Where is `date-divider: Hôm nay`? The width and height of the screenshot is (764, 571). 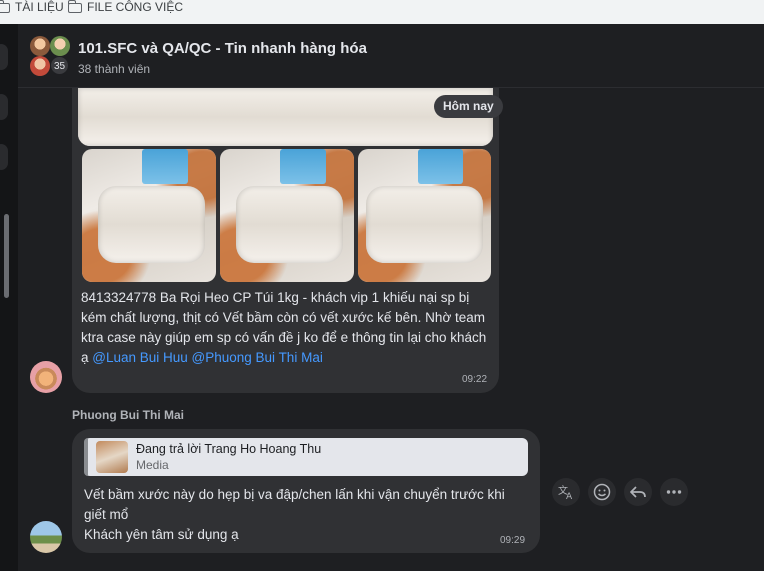
date-divider: Hôm nay is located at coordinates (468, 106).